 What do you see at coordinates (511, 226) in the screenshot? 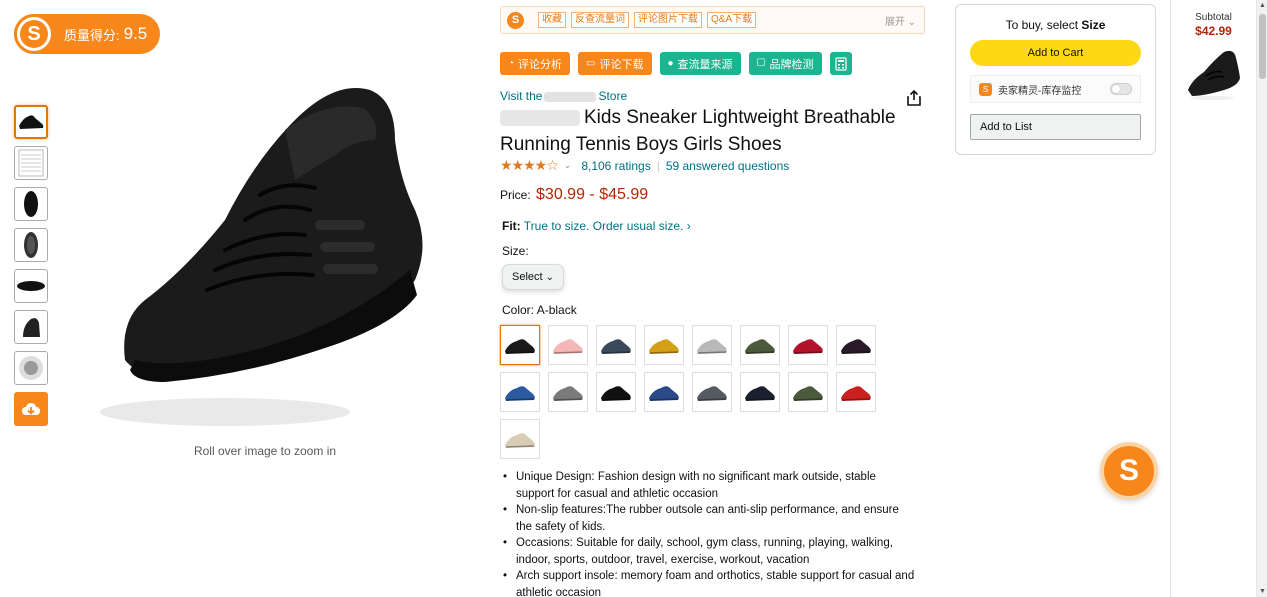
I see `fit-label: Fit:` at bounding box center [511, 226].